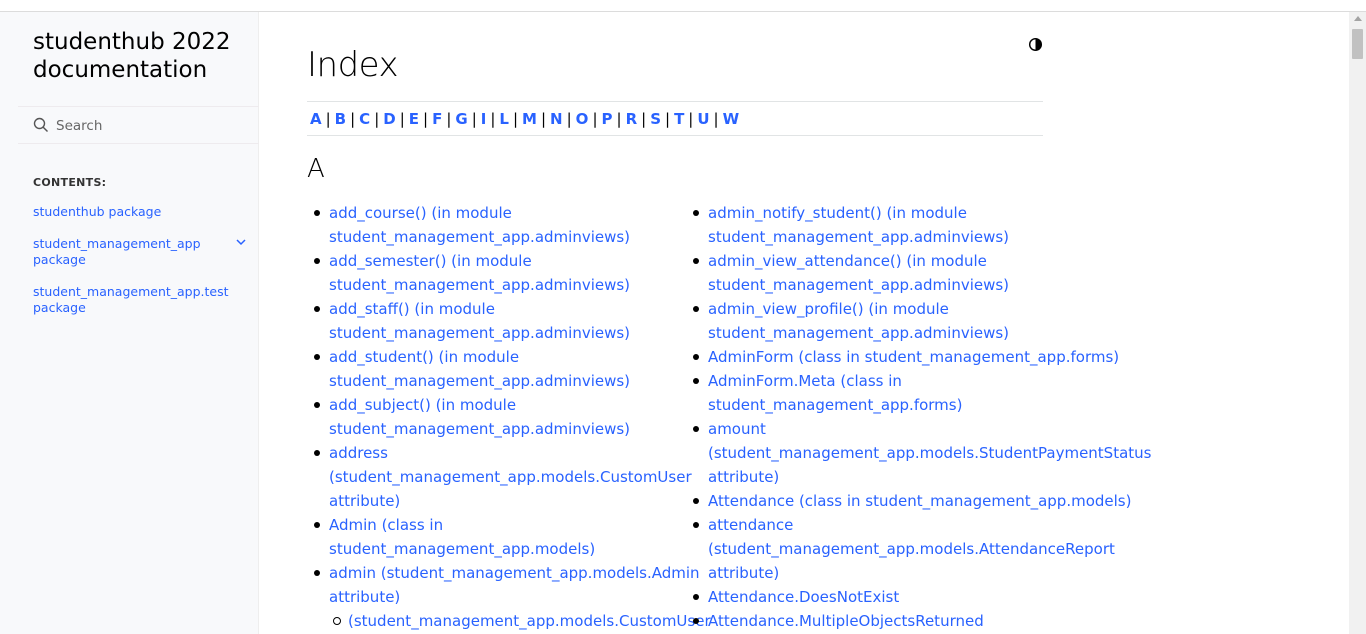 This screenshot has width=1366, height=634. What do you see at coordinates (915, 621) in the screenshot?
I see `index-entry: Attendance.MultipleObjectsReturned` at bounding box center [915, 621].